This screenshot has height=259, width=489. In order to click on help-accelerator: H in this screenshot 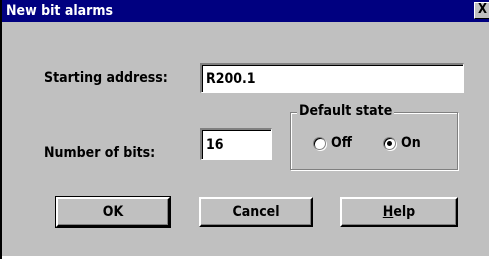, I will do `click(388, 212)`.